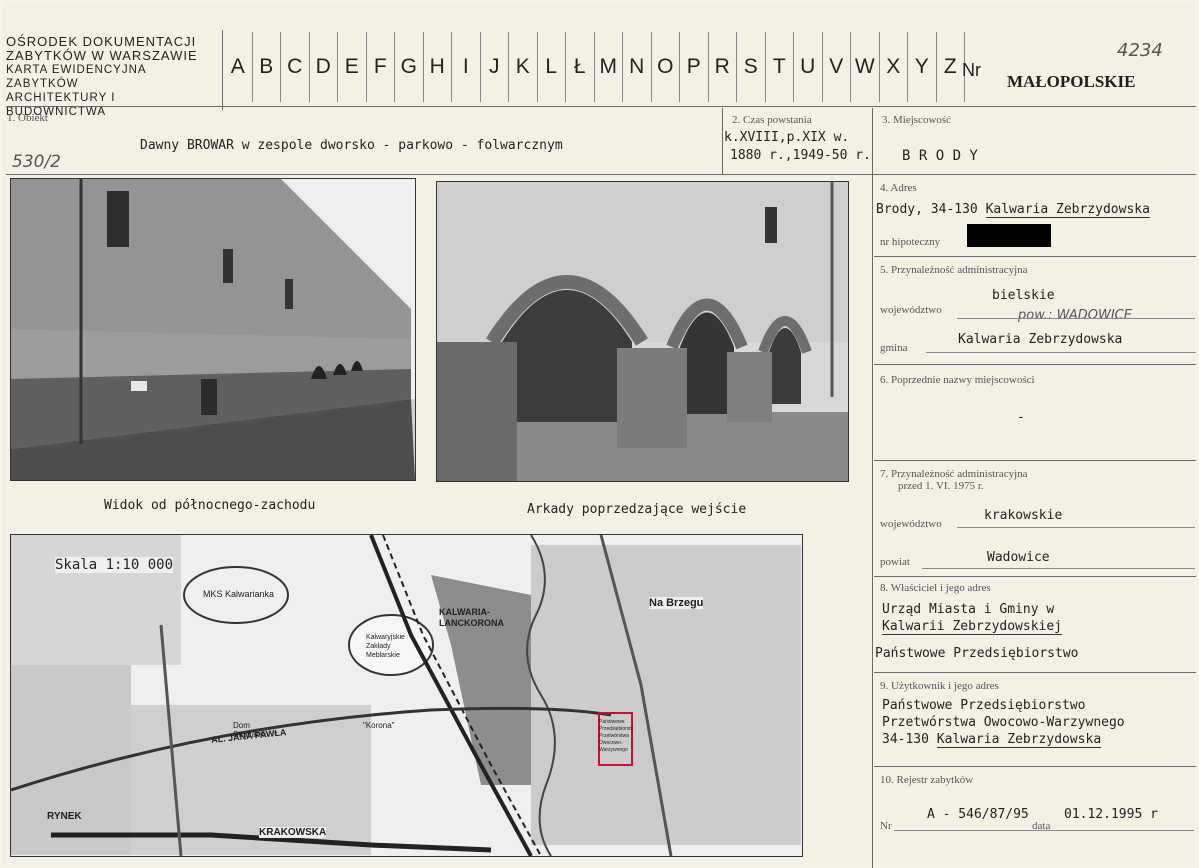 The height and width of the screenshot is (868, 1199). I want to click on index-letter: G, so click(409, 67).